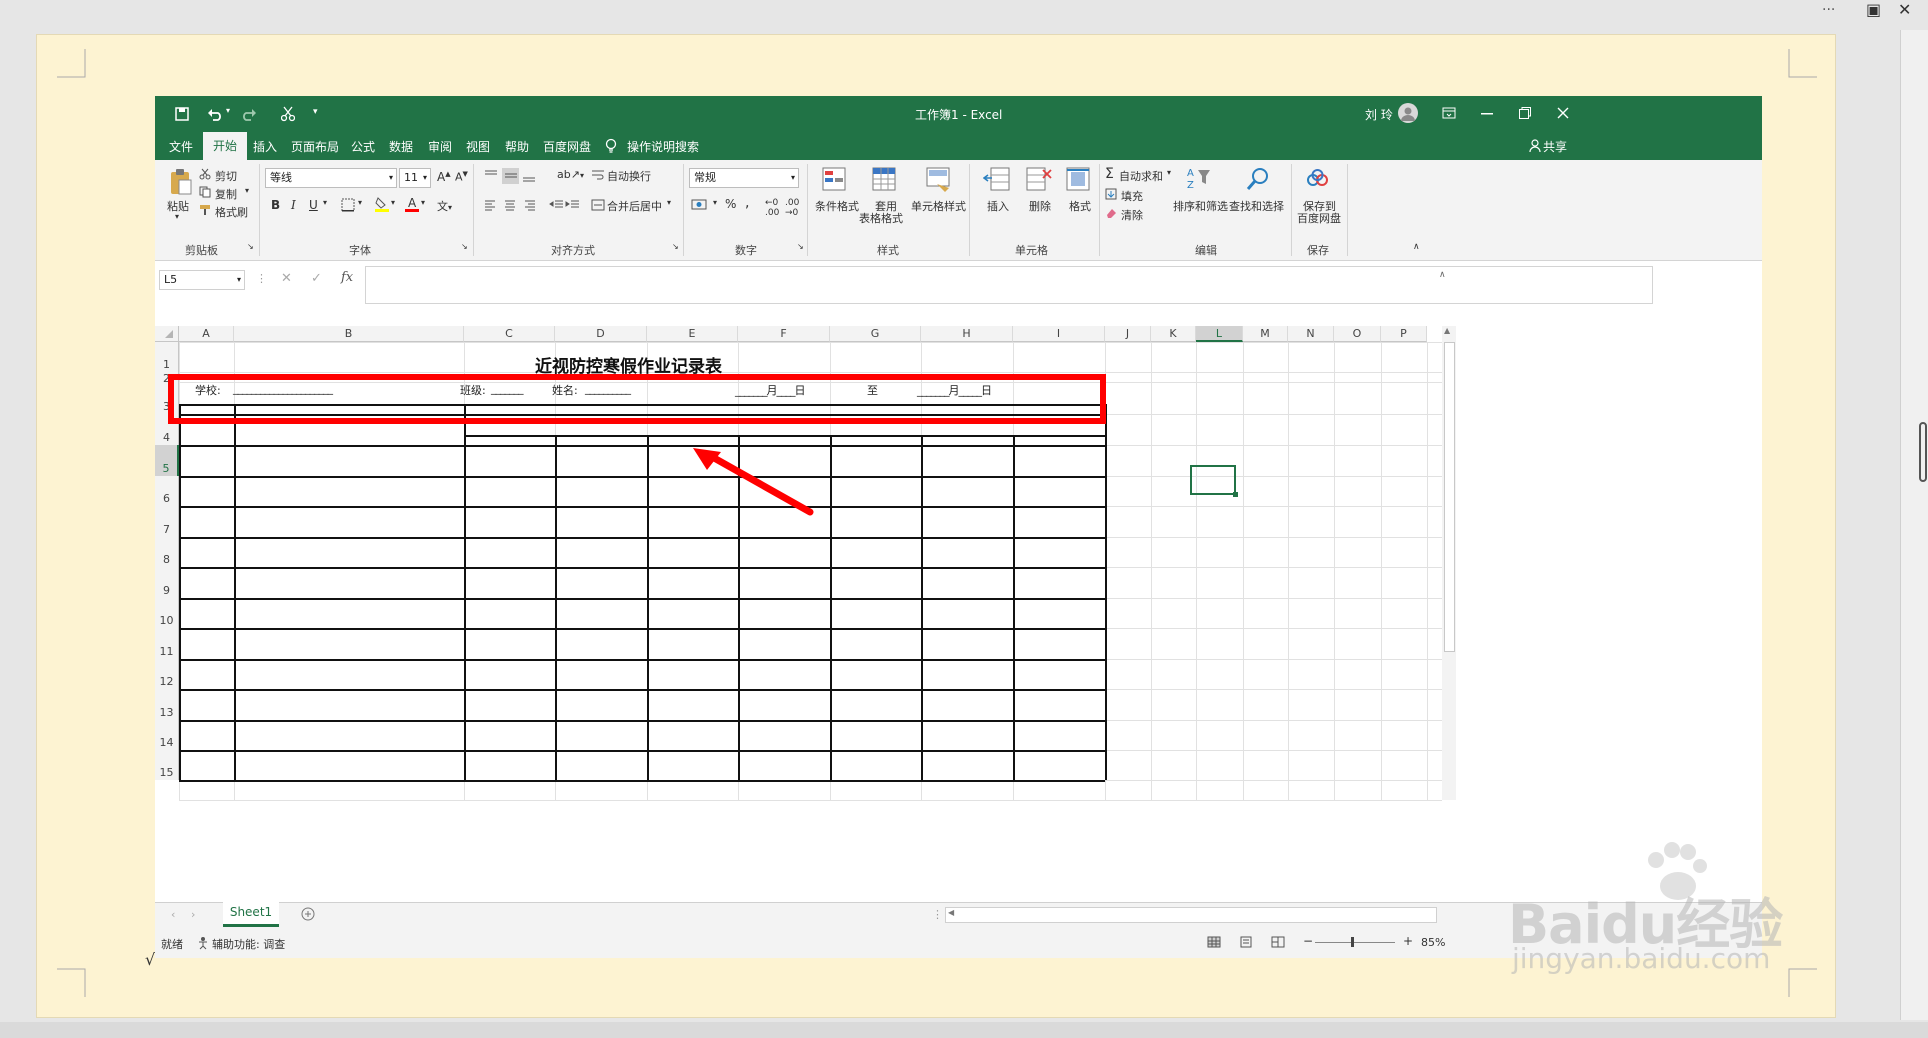 The image size is (1928, 1038). Describe the element at coordinates (1040, 206) in the screenshot. I see `delete-cells-button: 删除` at that location.